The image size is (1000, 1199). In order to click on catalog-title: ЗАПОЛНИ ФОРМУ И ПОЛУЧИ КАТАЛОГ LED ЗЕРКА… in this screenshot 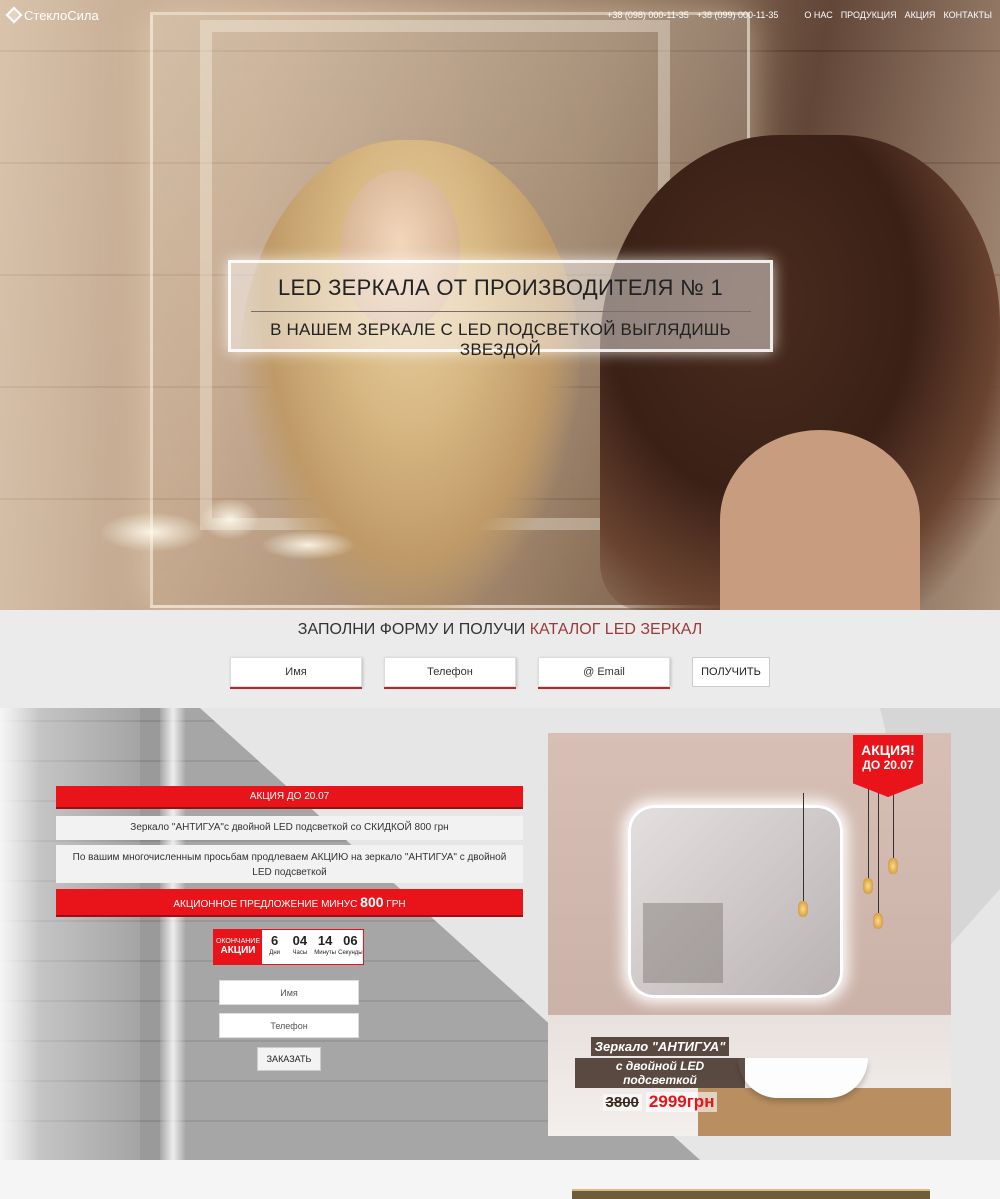, I will do `click(500, 630)`.